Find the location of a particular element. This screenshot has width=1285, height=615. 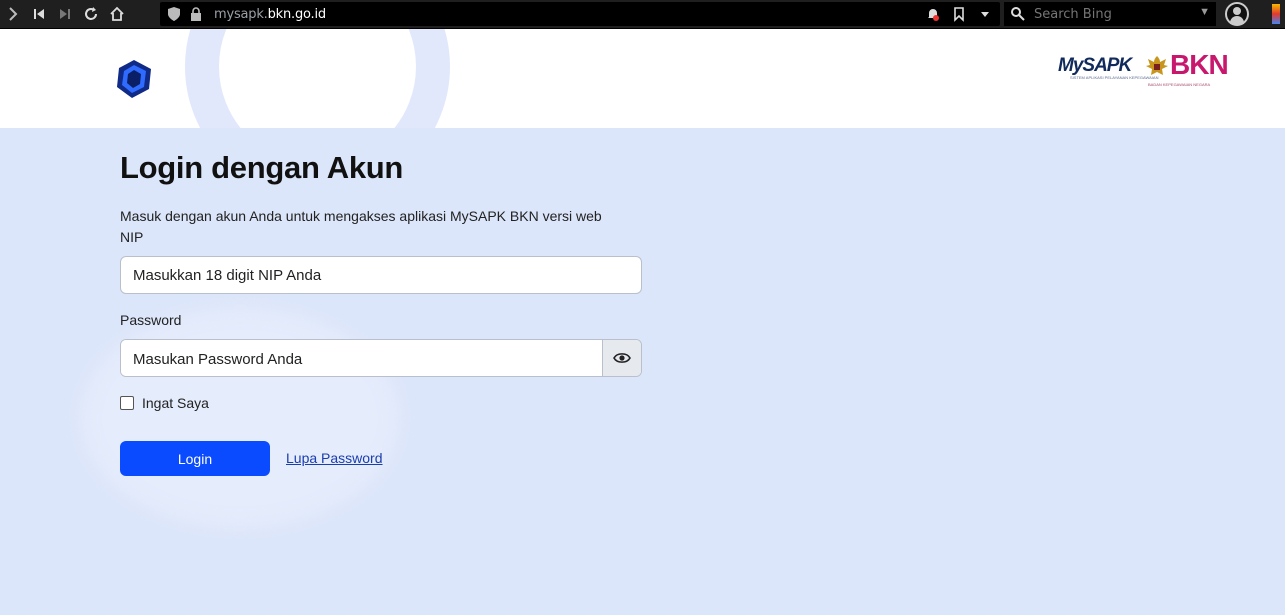

shield-icon is located at coordinates (174, 14).